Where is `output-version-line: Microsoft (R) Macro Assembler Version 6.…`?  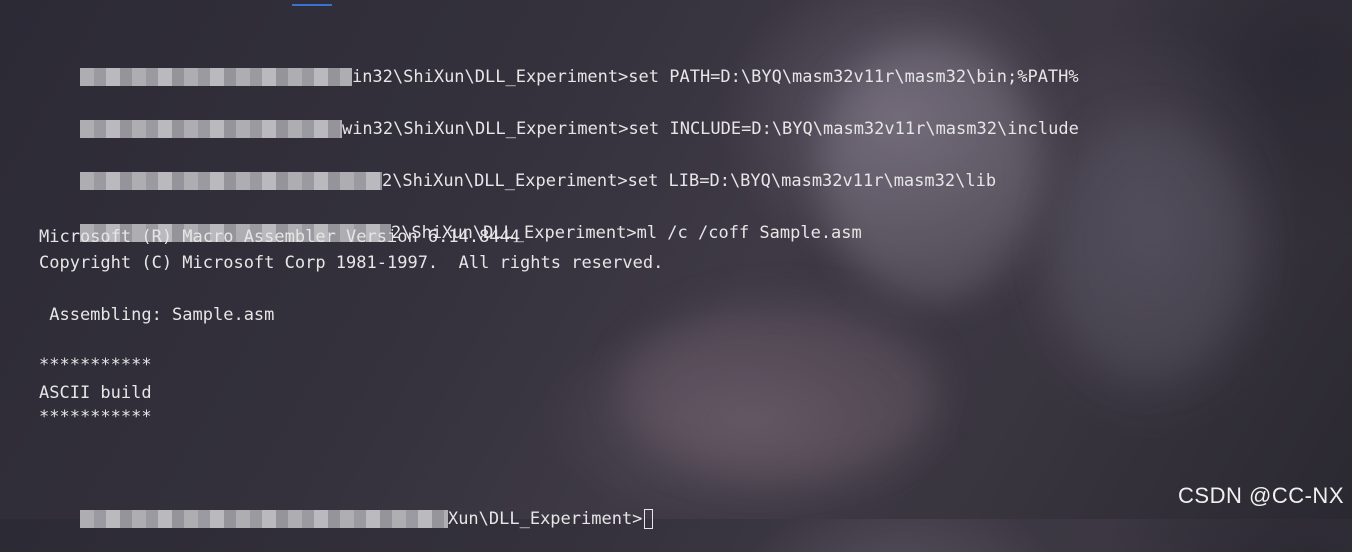 output-version-line: Microsoft (R) Macro Assembler Version 6.… is located at coordinates (280, 237).